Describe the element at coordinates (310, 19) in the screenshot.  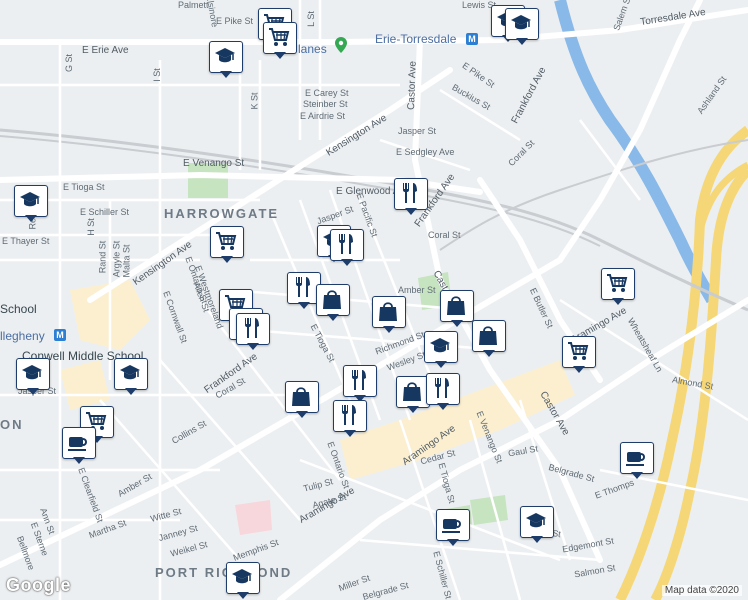
I see `street-label-l-st: L St` at that location.